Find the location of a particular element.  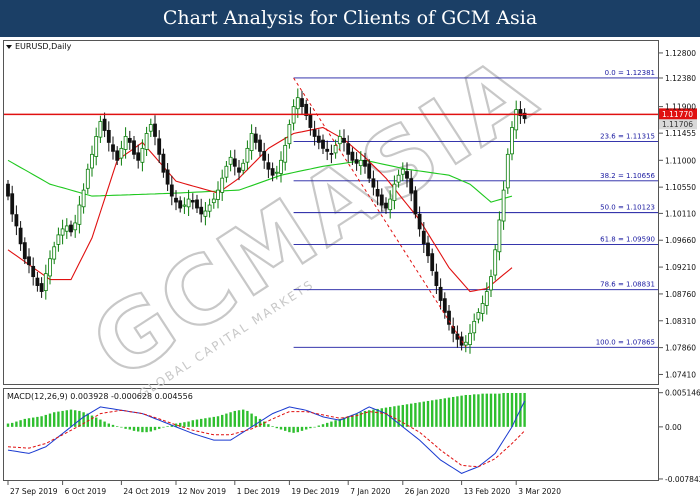

fib-level-label: 61.8 = 1.09590 is located at coordinates (627, 239).